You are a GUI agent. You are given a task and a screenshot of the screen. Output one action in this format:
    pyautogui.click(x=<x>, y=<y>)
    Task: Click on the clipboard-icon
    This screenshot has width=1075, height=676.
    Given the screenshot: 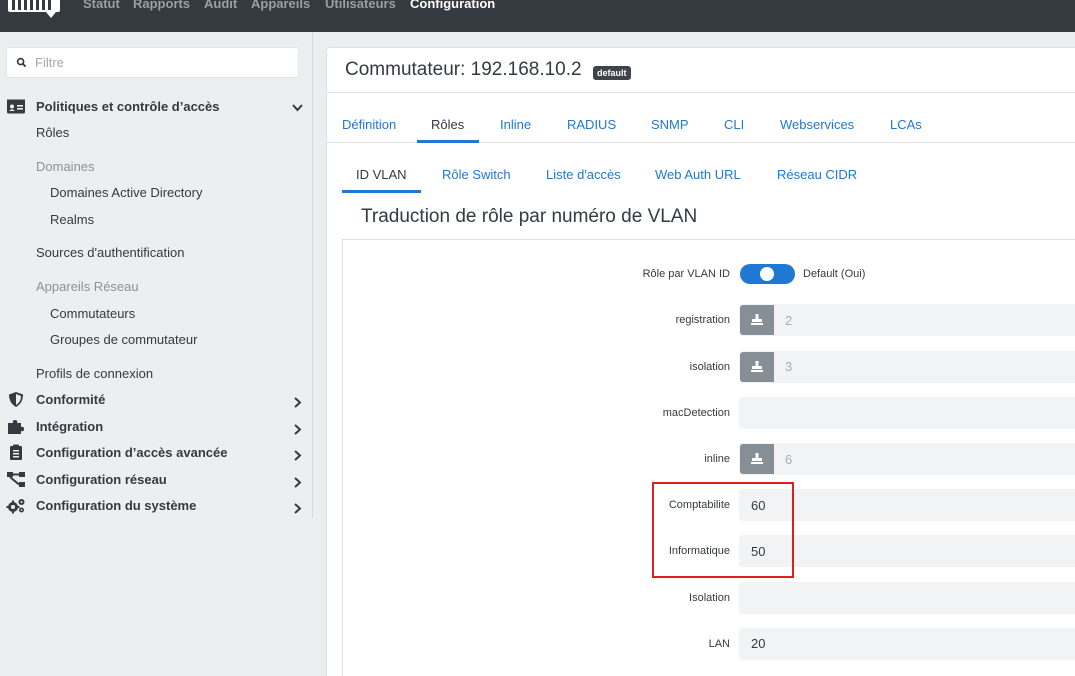 What is the action you would take?
    pyautogui.click(x=16, y=452)
    